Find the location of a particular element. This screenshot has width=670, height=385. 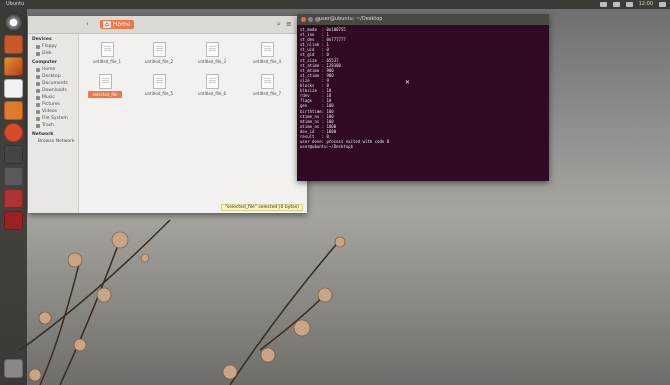

view-list-icon: ≡ is located at coordinates (289, 24).